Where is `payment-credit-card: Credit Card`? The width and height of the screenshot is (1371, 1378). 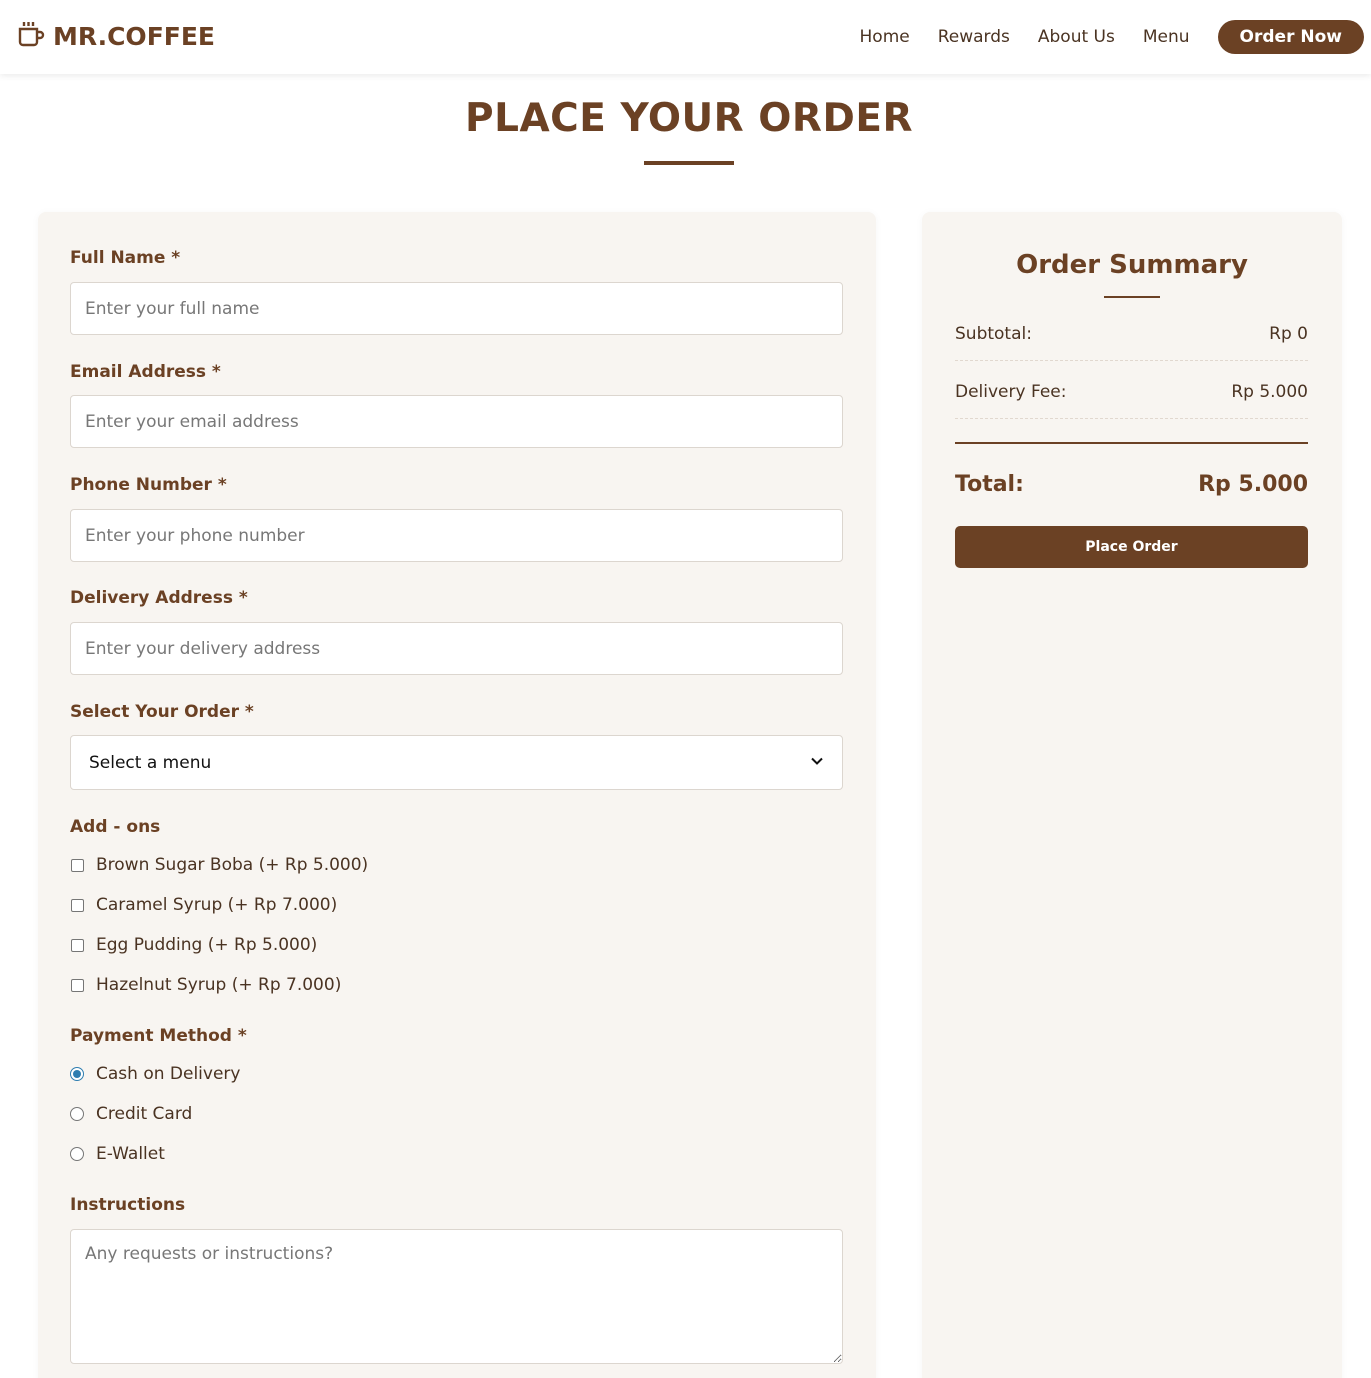 payment-credit-card: Credit Card is located at coordinates (131, 1114).